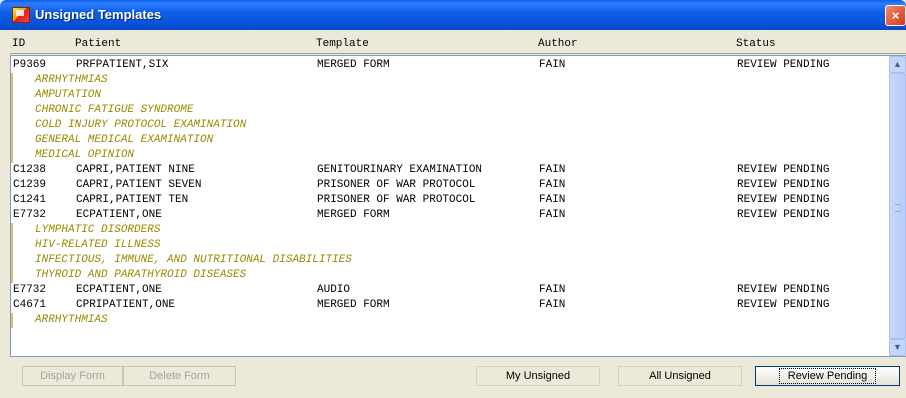 The height and width of the screenshot is (398, 906). Describe the element at coordinates (139, 185) in the screenshot. I see `cell-patient: CAPRI,PATIENT SEVEN` at that location.